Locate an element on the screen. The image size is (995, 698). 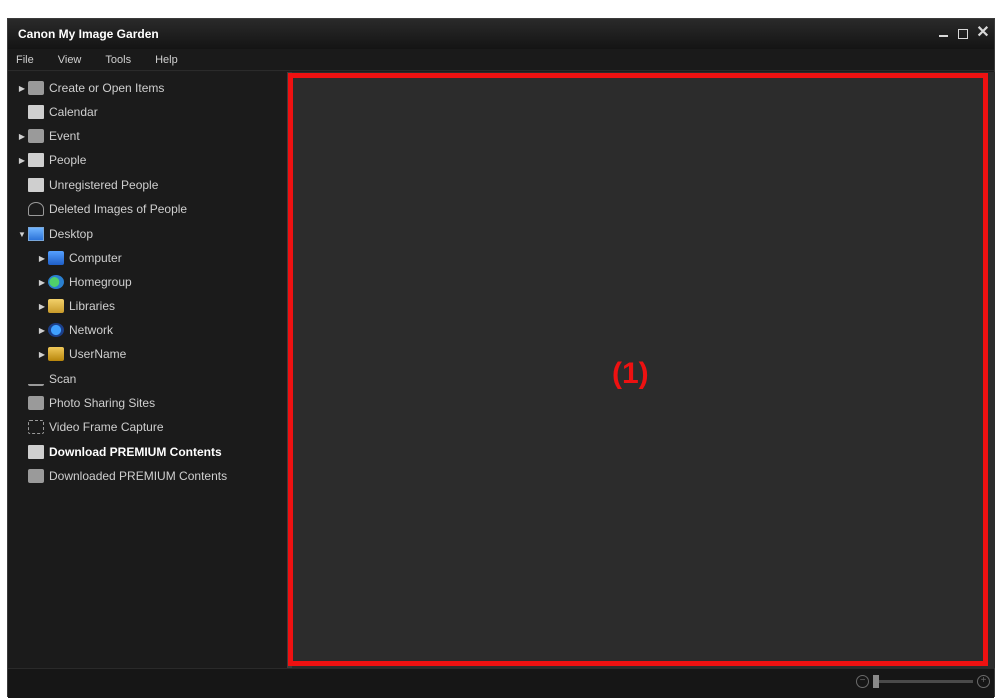
tree-item-scan: Scan is located at coordinates (52, 379).